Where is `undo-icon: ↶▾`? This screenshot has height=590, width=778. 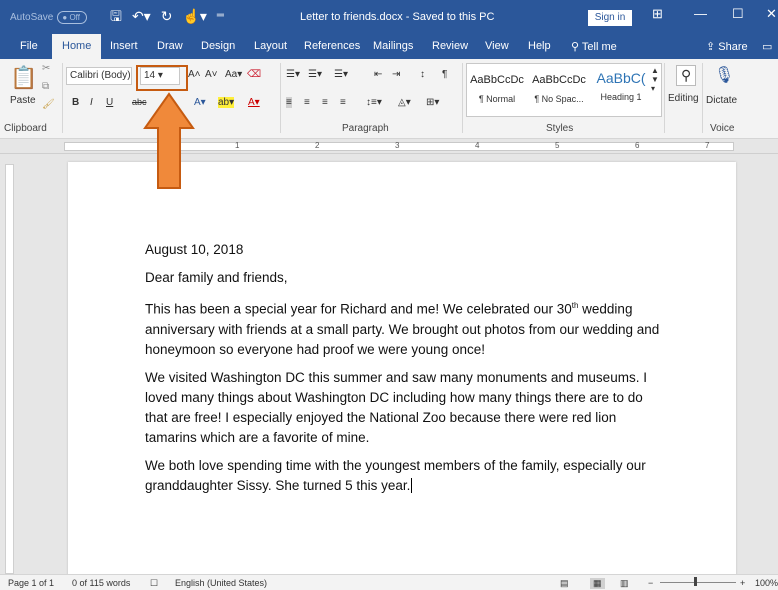
undo-icon: ↶▾ is located at coordinates (141, 16).